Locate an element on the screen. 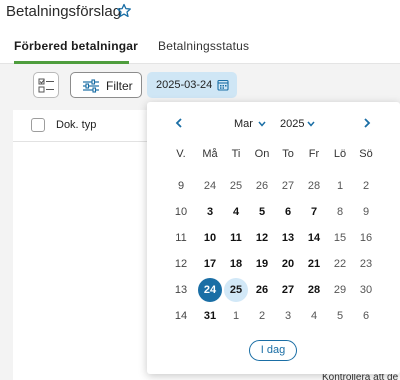 This screenshot has width=400, height=380. calendar-day: 18 is located at coordinates (236, 264).